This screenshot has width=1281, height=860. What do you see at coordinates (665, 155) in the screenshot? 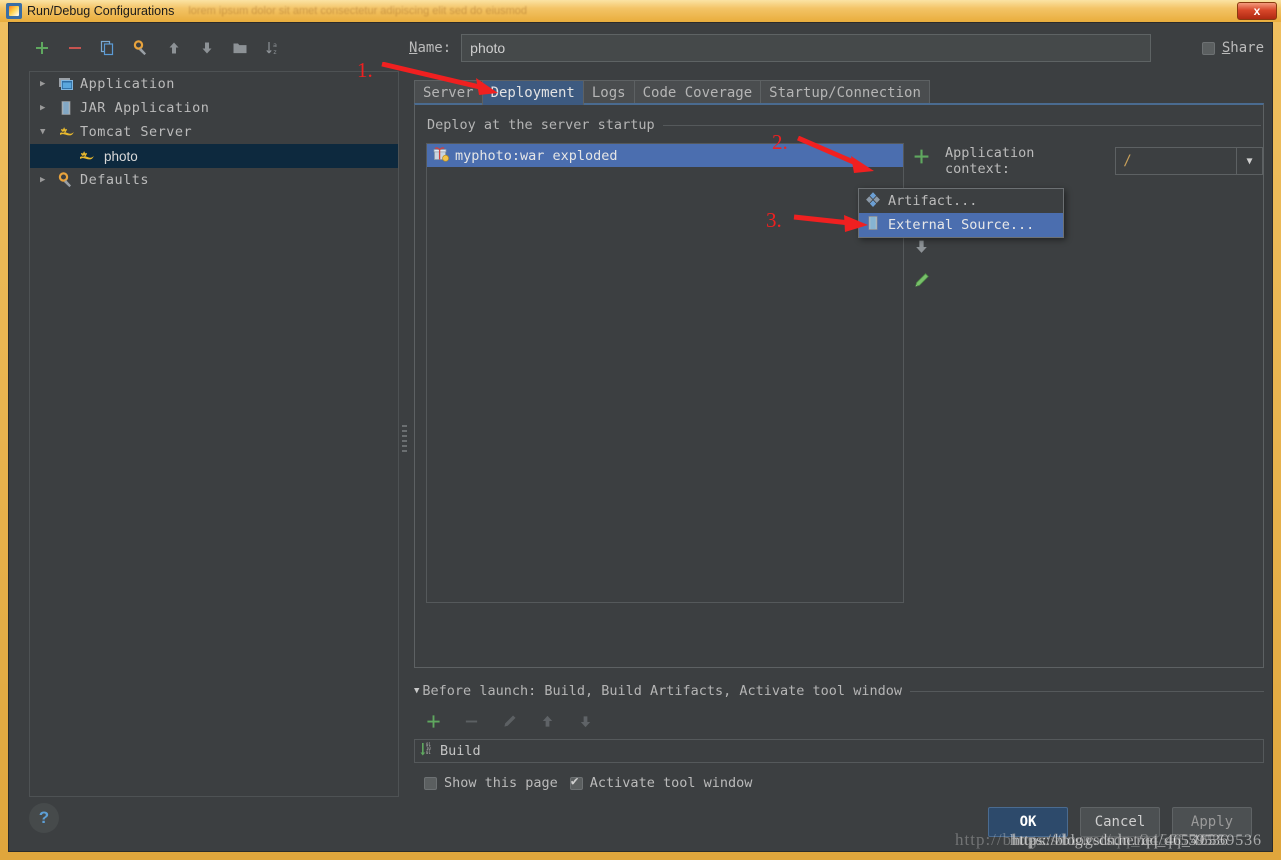
I see `list-item: myphoto:war exploded` at bounding box center [665, 155].